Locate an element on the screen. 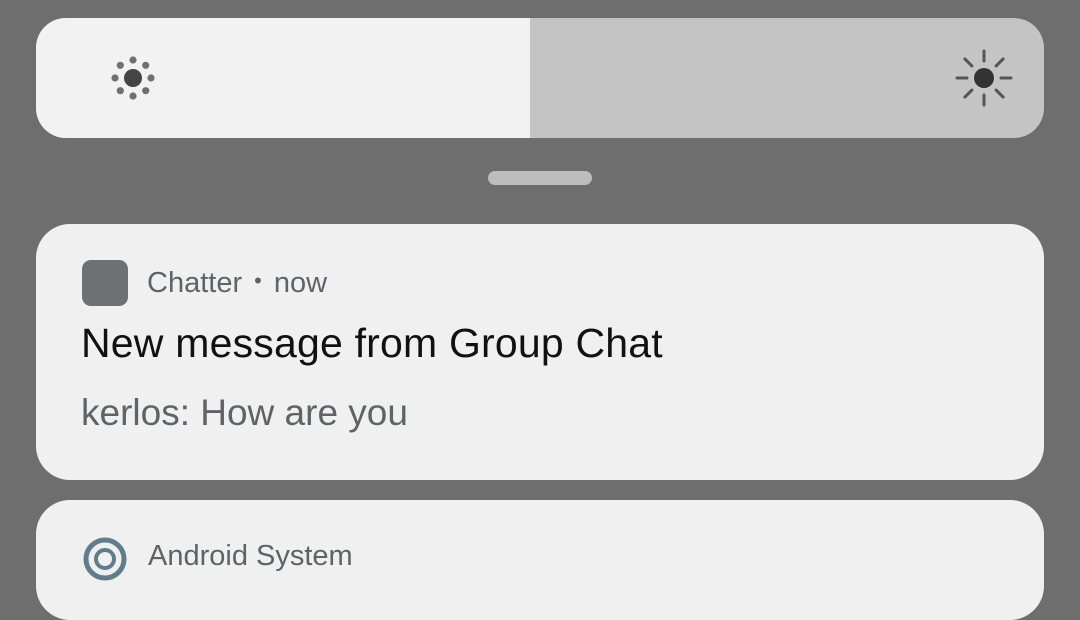 Image resolution: width=1080 pixels, height=620 pixels. shade-drag-handle is located at coordinates (540, 178).